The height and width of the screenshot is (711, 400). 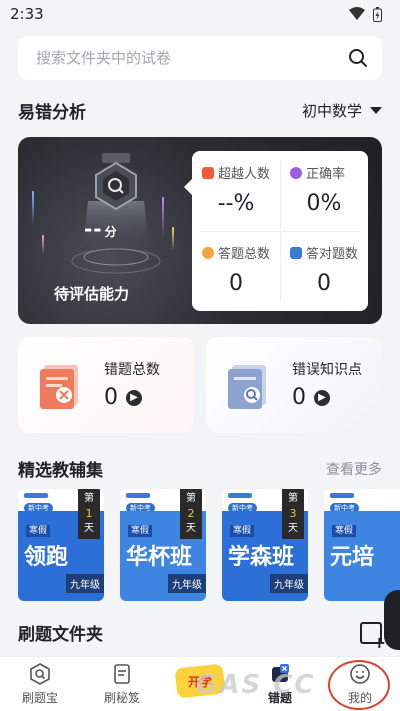 I want to click on wrong-knowledge-value: 0, so click(x=299, y=397).